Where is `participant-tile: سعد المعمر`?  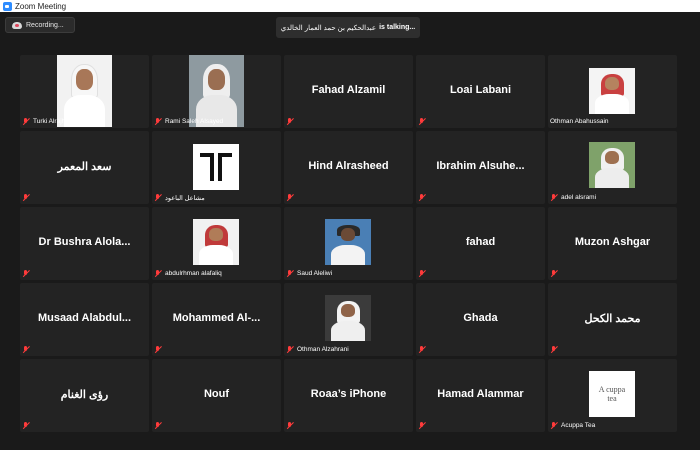
participant-tile: سعد المعمر is located at coordinates (84, 167).